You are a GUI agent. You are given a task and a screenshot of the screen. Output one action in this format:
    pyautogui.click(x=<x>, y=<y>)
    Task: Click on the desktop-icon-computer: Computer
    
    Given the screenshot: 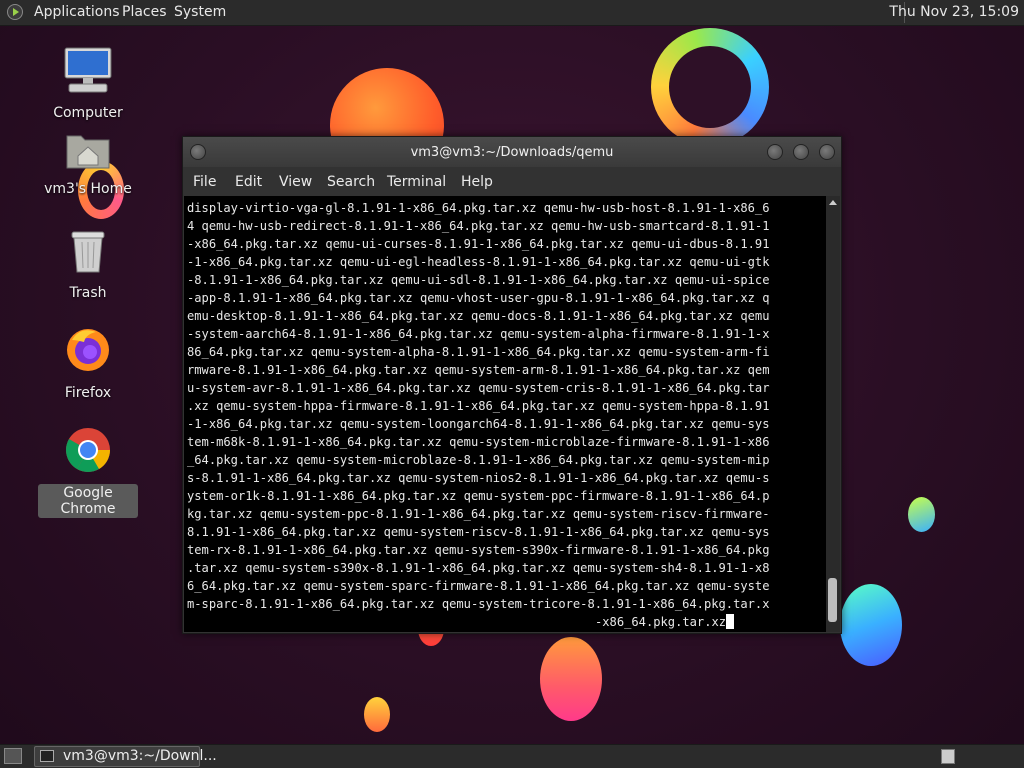 What is the action you would take?
    pyautogui.click(x=88, y=84)
    